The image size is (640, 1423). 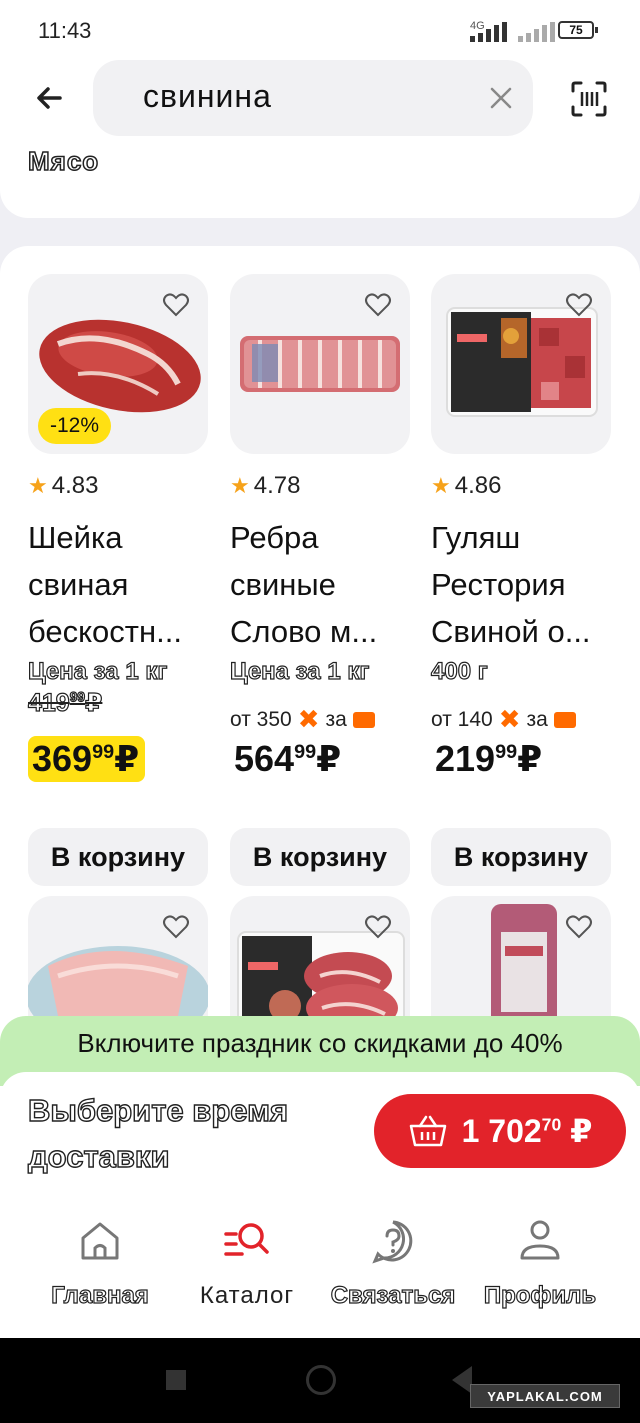 I want to click on promo-from: от 140, so click(x=462, y=719).